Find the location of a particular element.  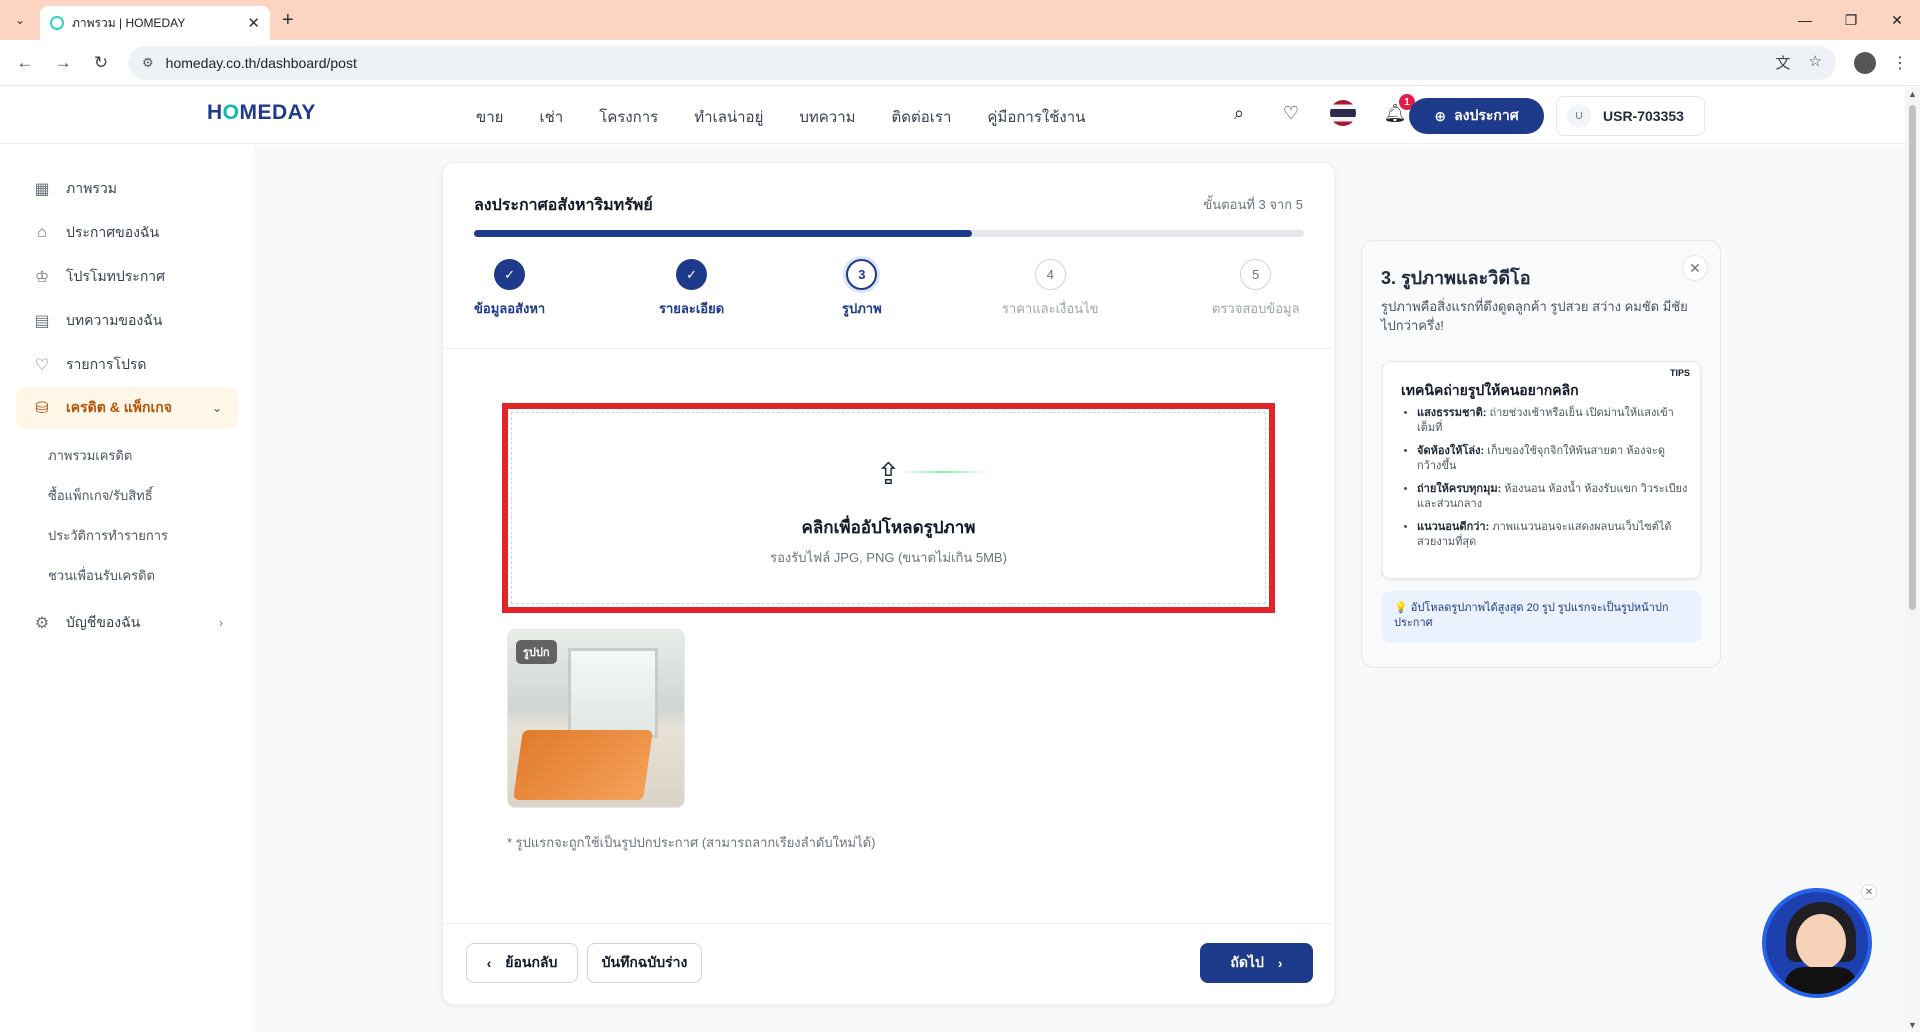

nav-item: ขาย is located at coordinates (489, 117).